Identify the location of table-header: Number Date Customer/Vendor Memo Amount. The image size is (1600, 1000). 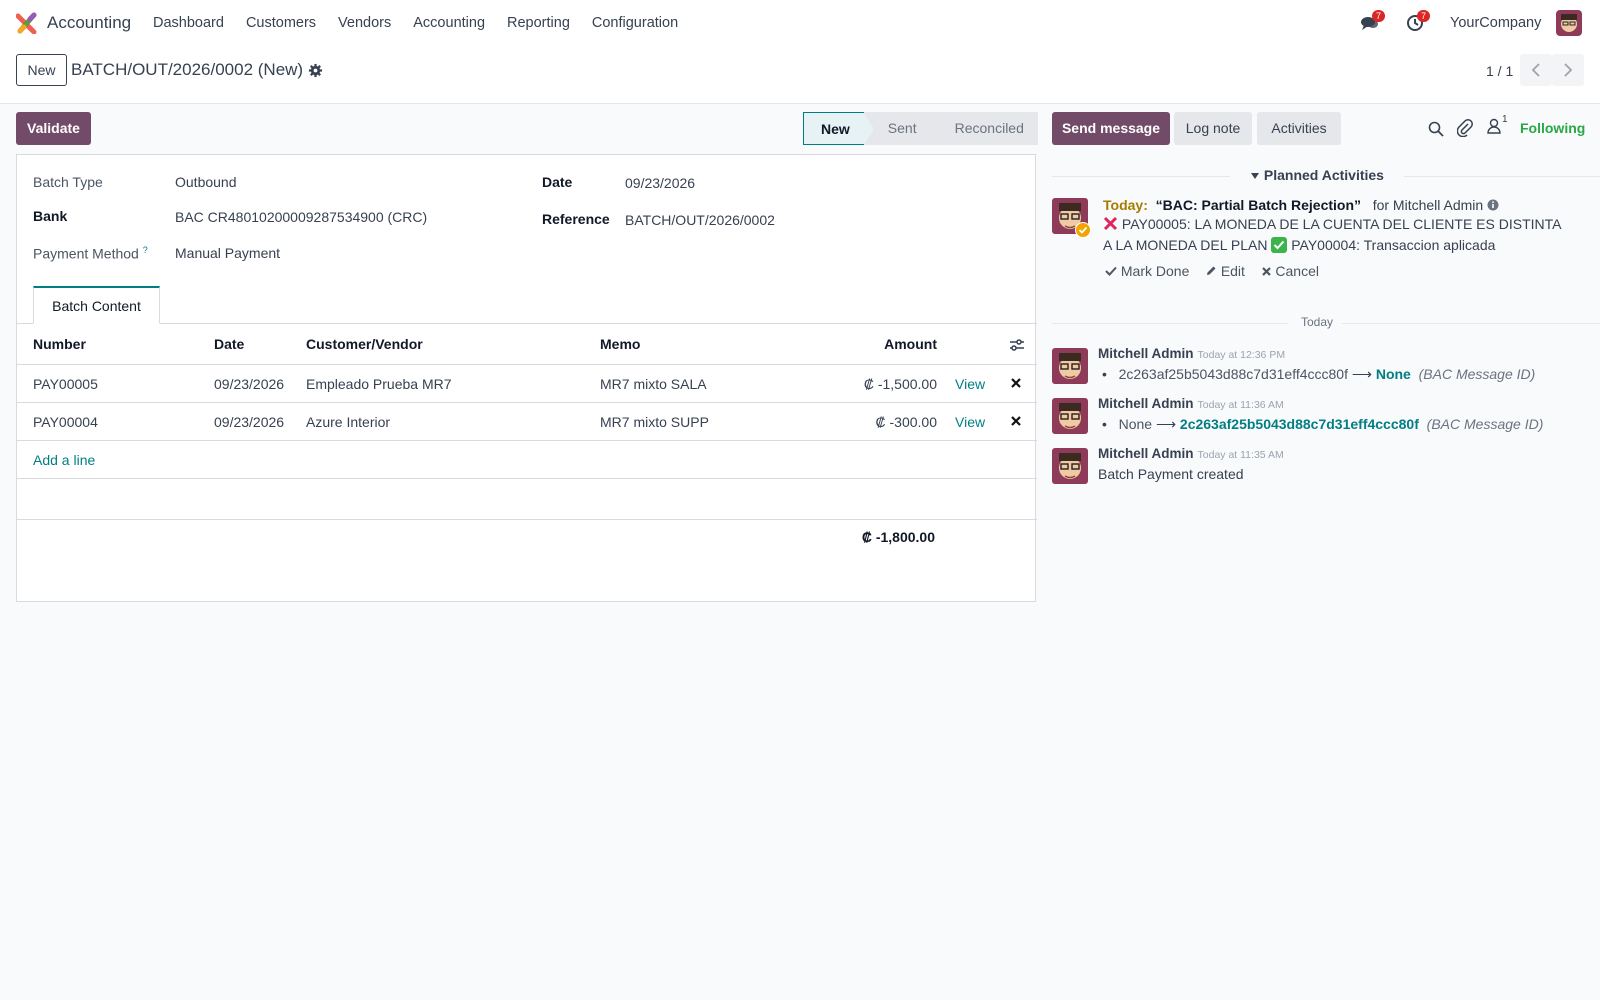
(527, 344).